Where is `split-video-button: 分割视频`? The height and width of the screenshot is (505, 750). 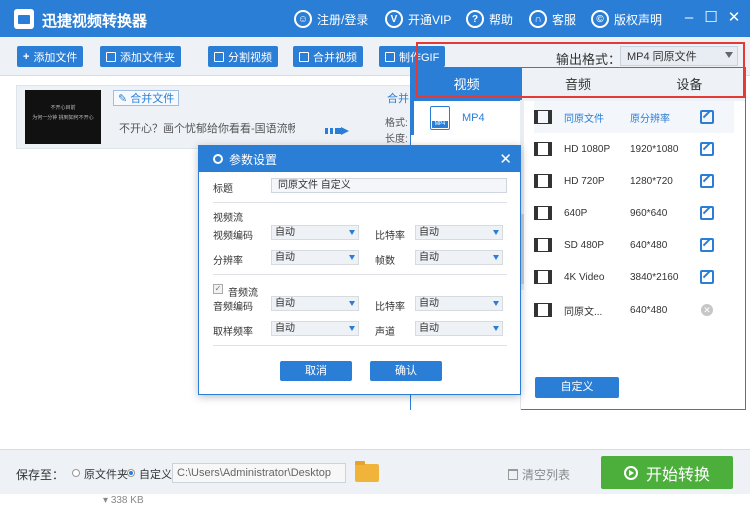 split-video-button: 分割视频 is located at coordinates (243, 56).